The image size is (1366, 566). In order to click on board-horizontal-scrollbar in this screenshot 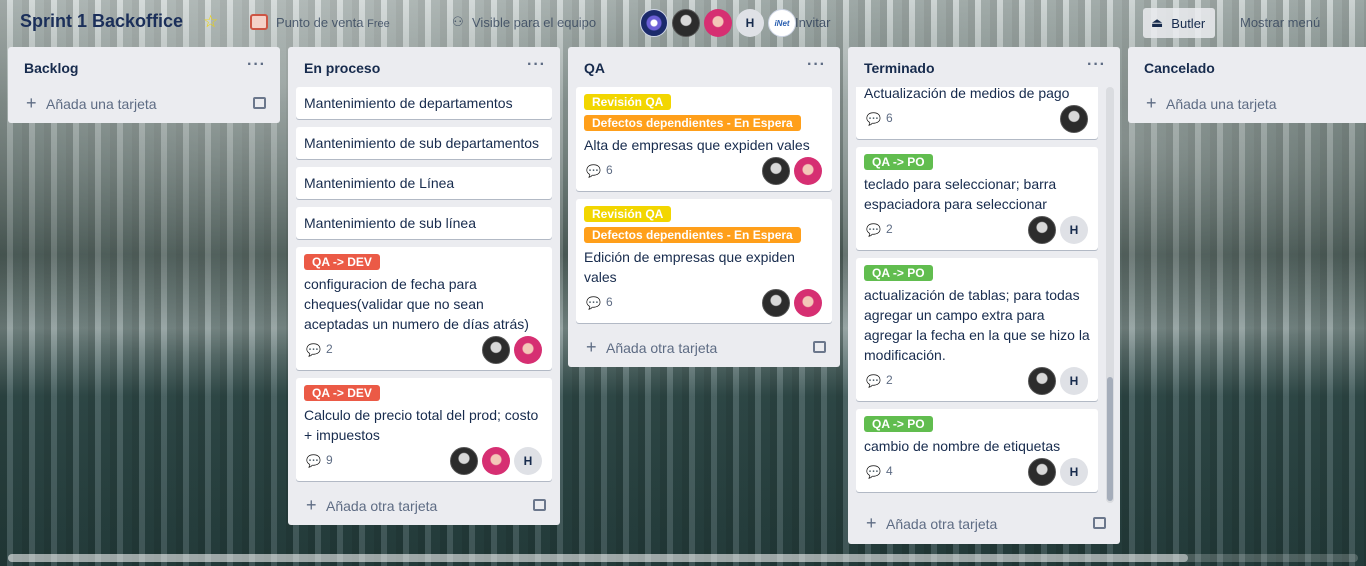, I will do `click(683, 558)`.